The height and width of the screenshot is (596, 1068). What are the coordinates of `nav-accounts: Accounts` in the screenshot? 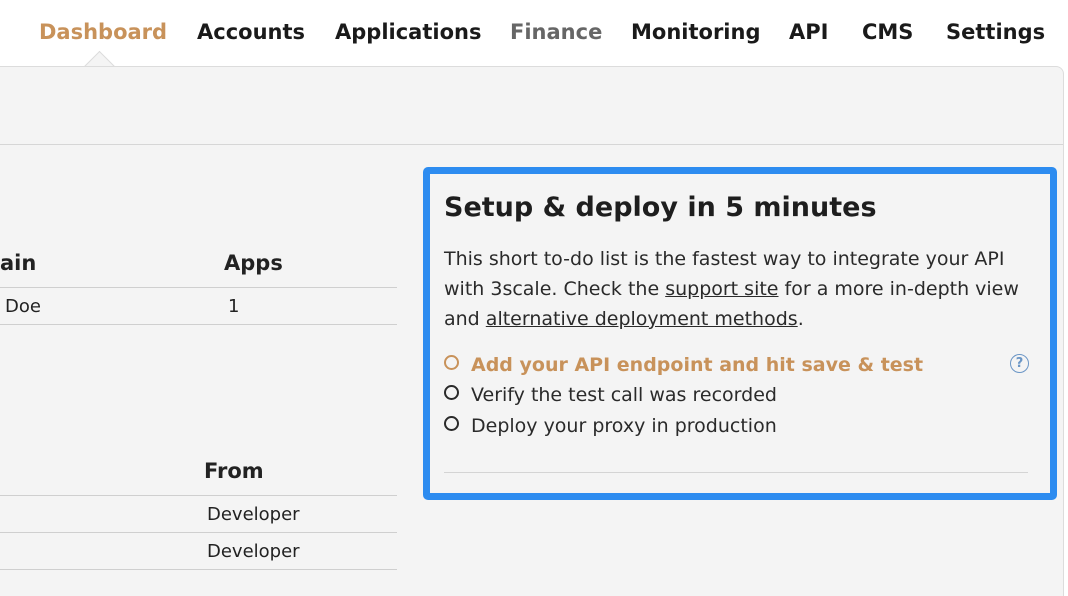 It's located at (251, 32).